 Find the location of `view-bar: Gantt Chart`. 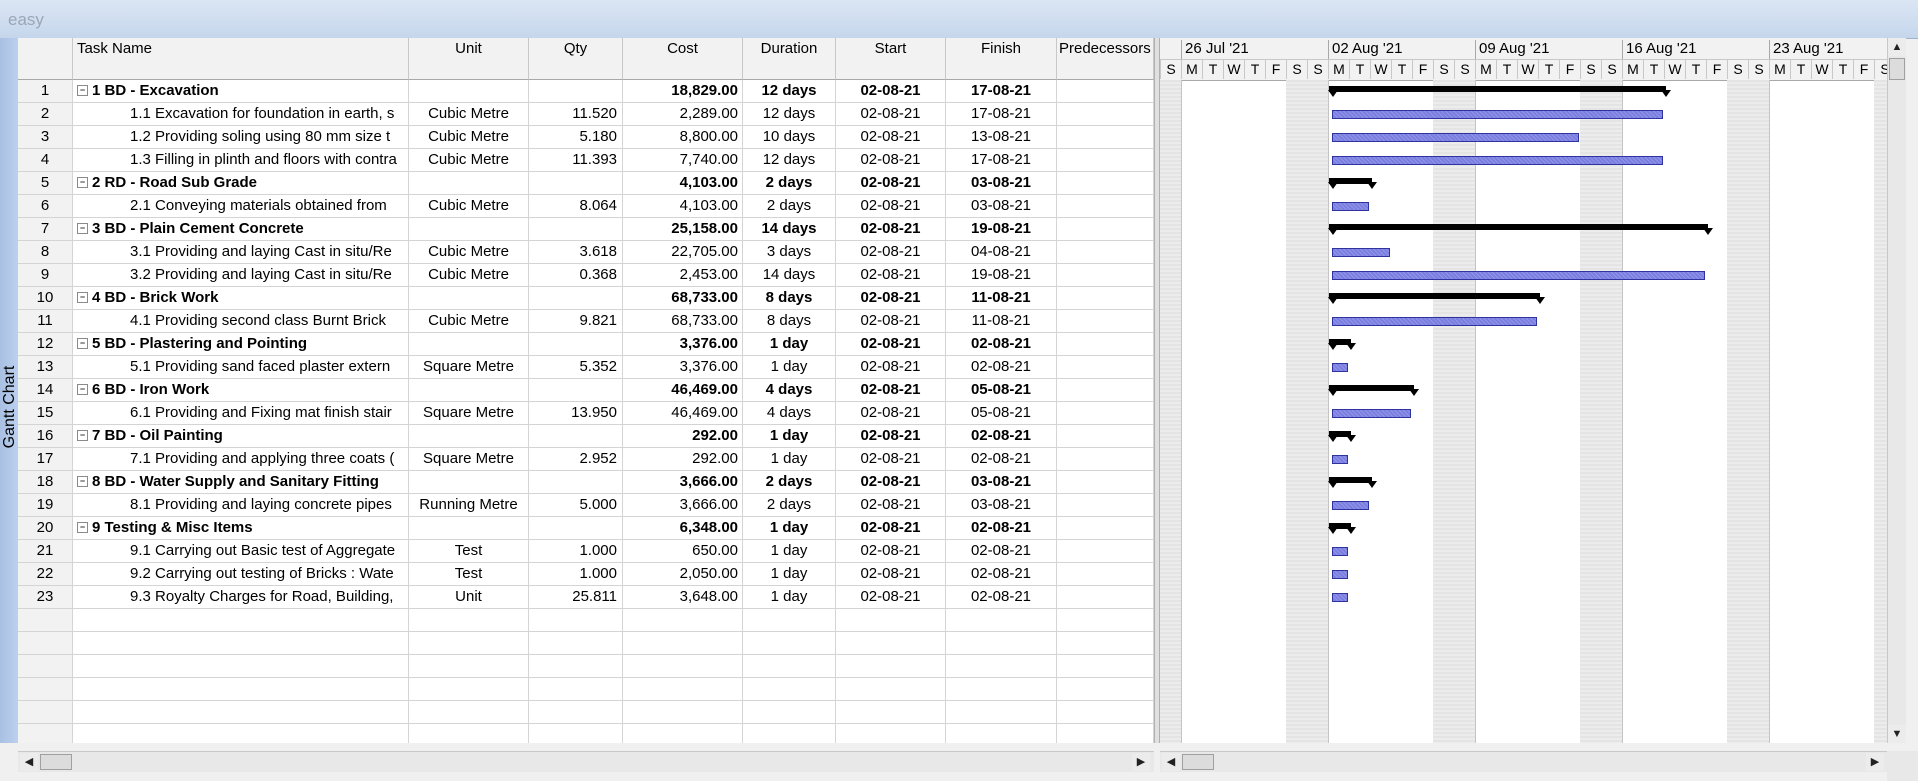

view-bar: Gantt Chart is located at coordinates (9, 390).